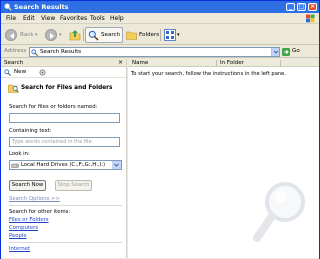  Describe the element at coordinates (48, 18) in the screenshot. I see `menu-view: View` at that location.